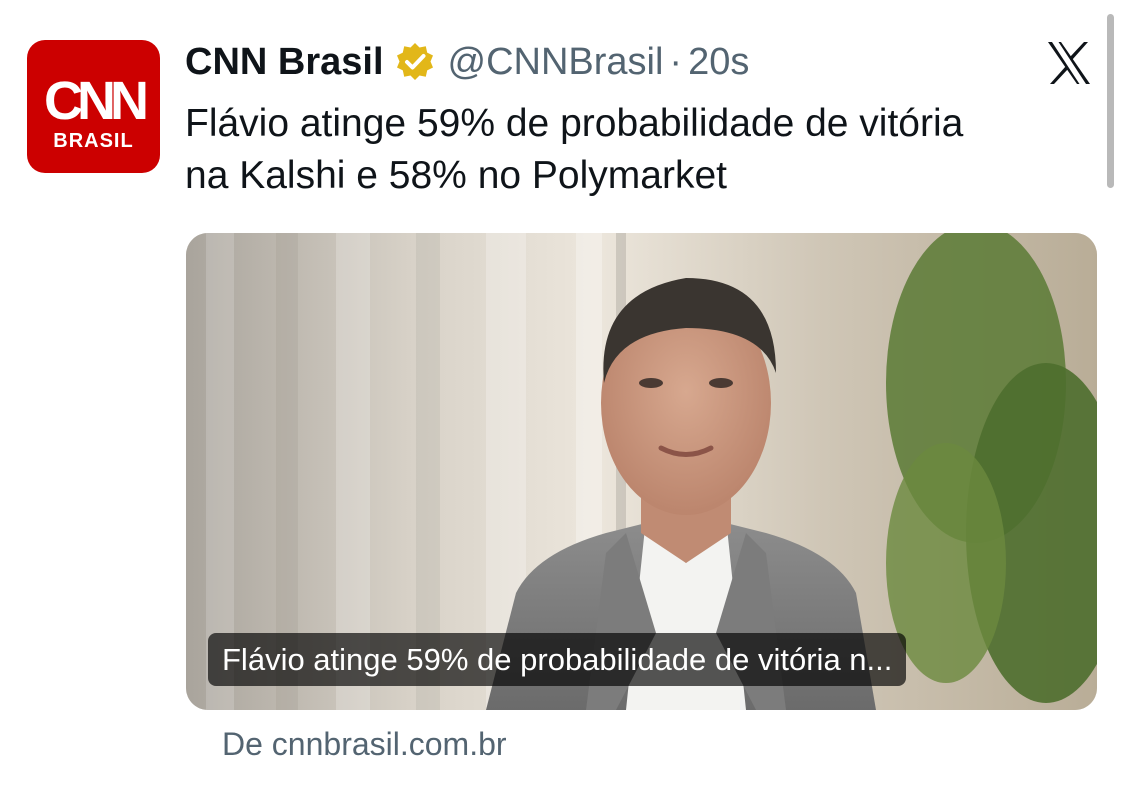 The width and height of the screenshot is (1125, 789). What do you see at coordinates (415, 62) in the screenshot?
I see `verified-badge-icon` at bounding box center [415, 62].